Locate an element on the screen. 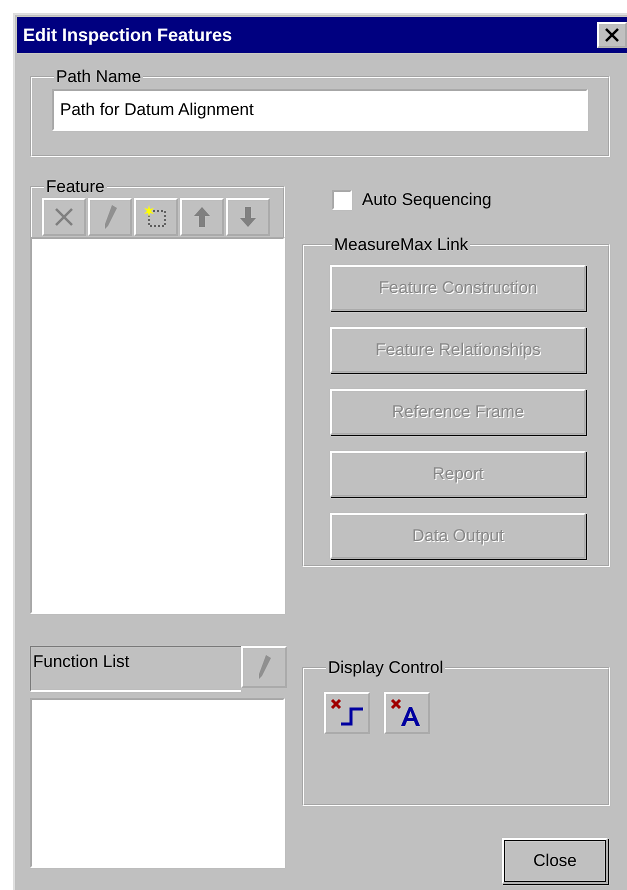 The width and height of the screenshot is (627, 890). auto-sequencing-checkbox: Auto Sequencing is located at coordinates (471, 200).